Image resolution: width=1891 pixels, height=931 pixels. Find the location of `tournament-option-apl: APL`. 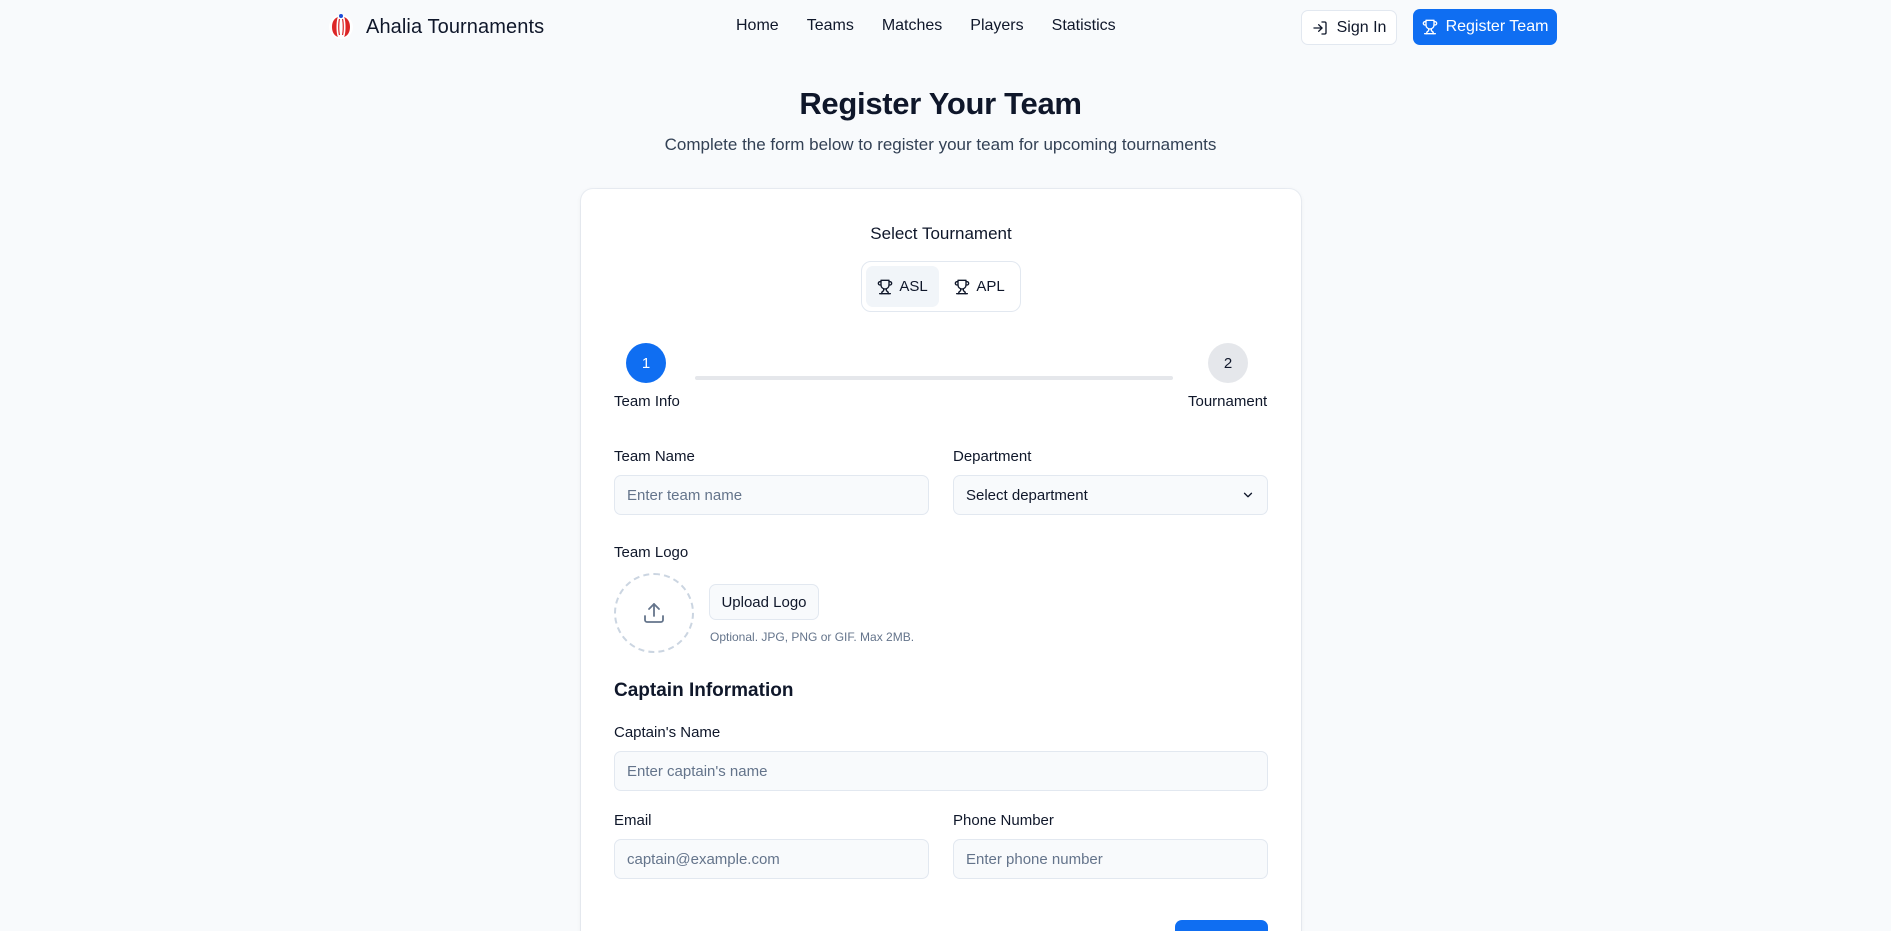

tournament-option-apl: APL is located at coordinates (979, 286).